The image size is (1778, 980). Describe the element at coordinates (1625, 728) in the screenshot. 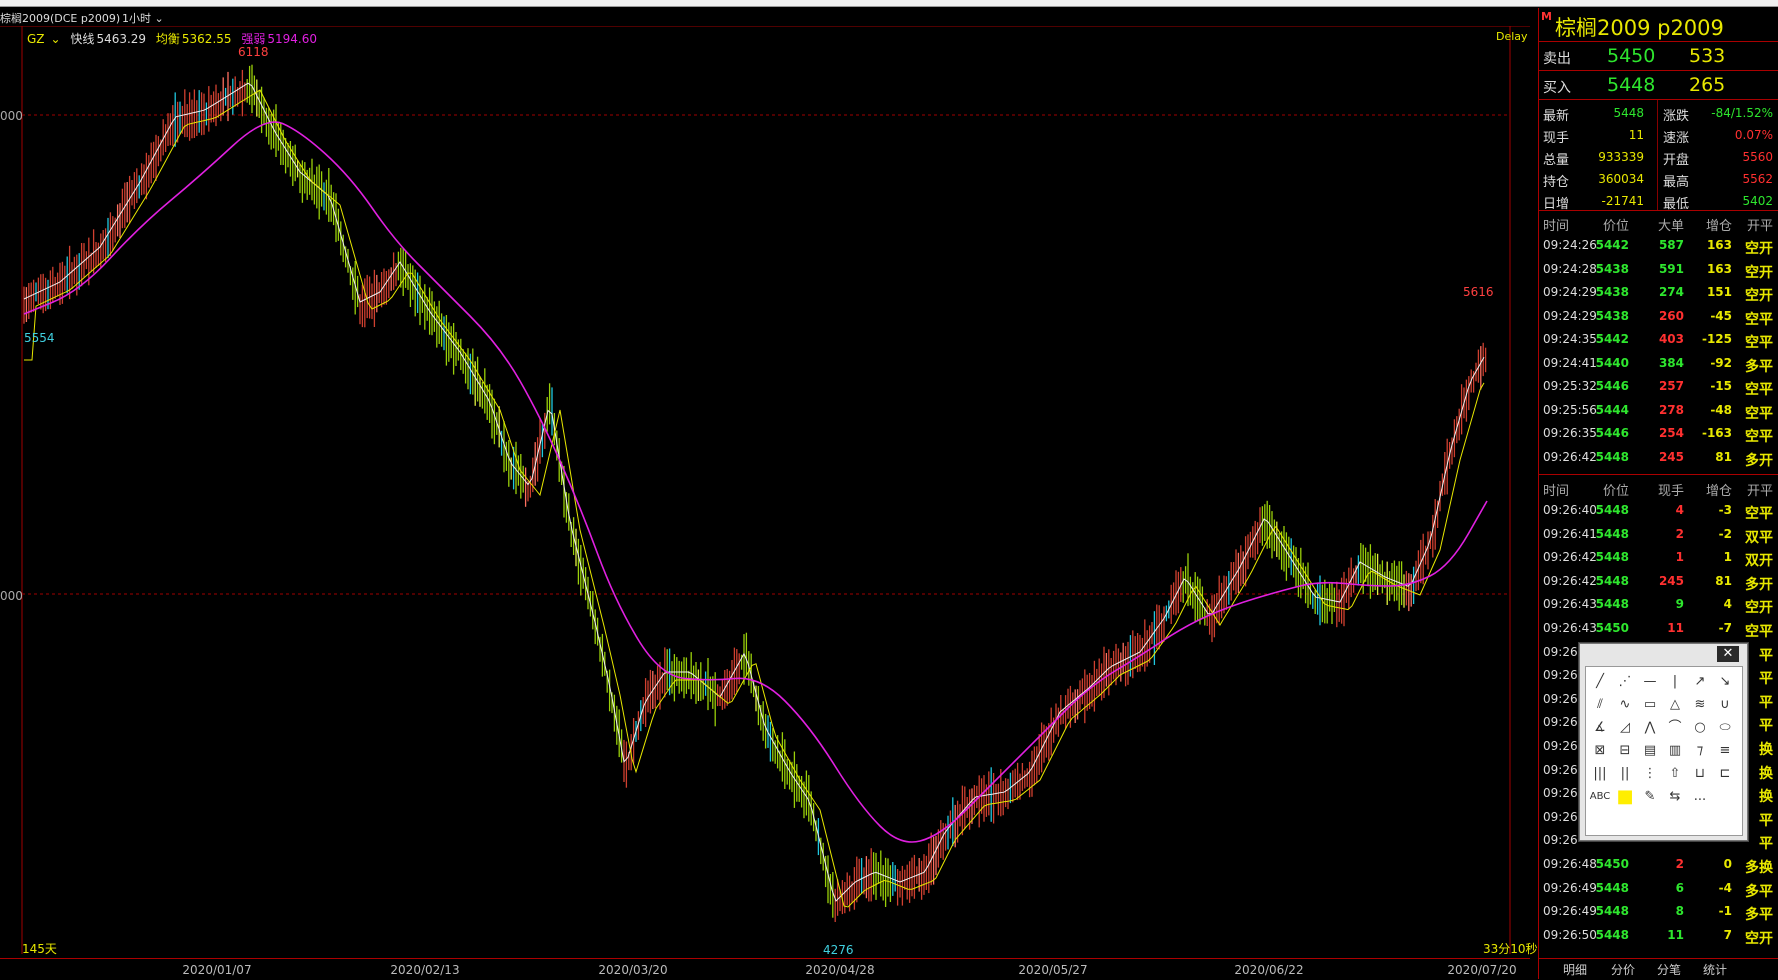

I see `ratio-tool-icon: ◿` at that location.